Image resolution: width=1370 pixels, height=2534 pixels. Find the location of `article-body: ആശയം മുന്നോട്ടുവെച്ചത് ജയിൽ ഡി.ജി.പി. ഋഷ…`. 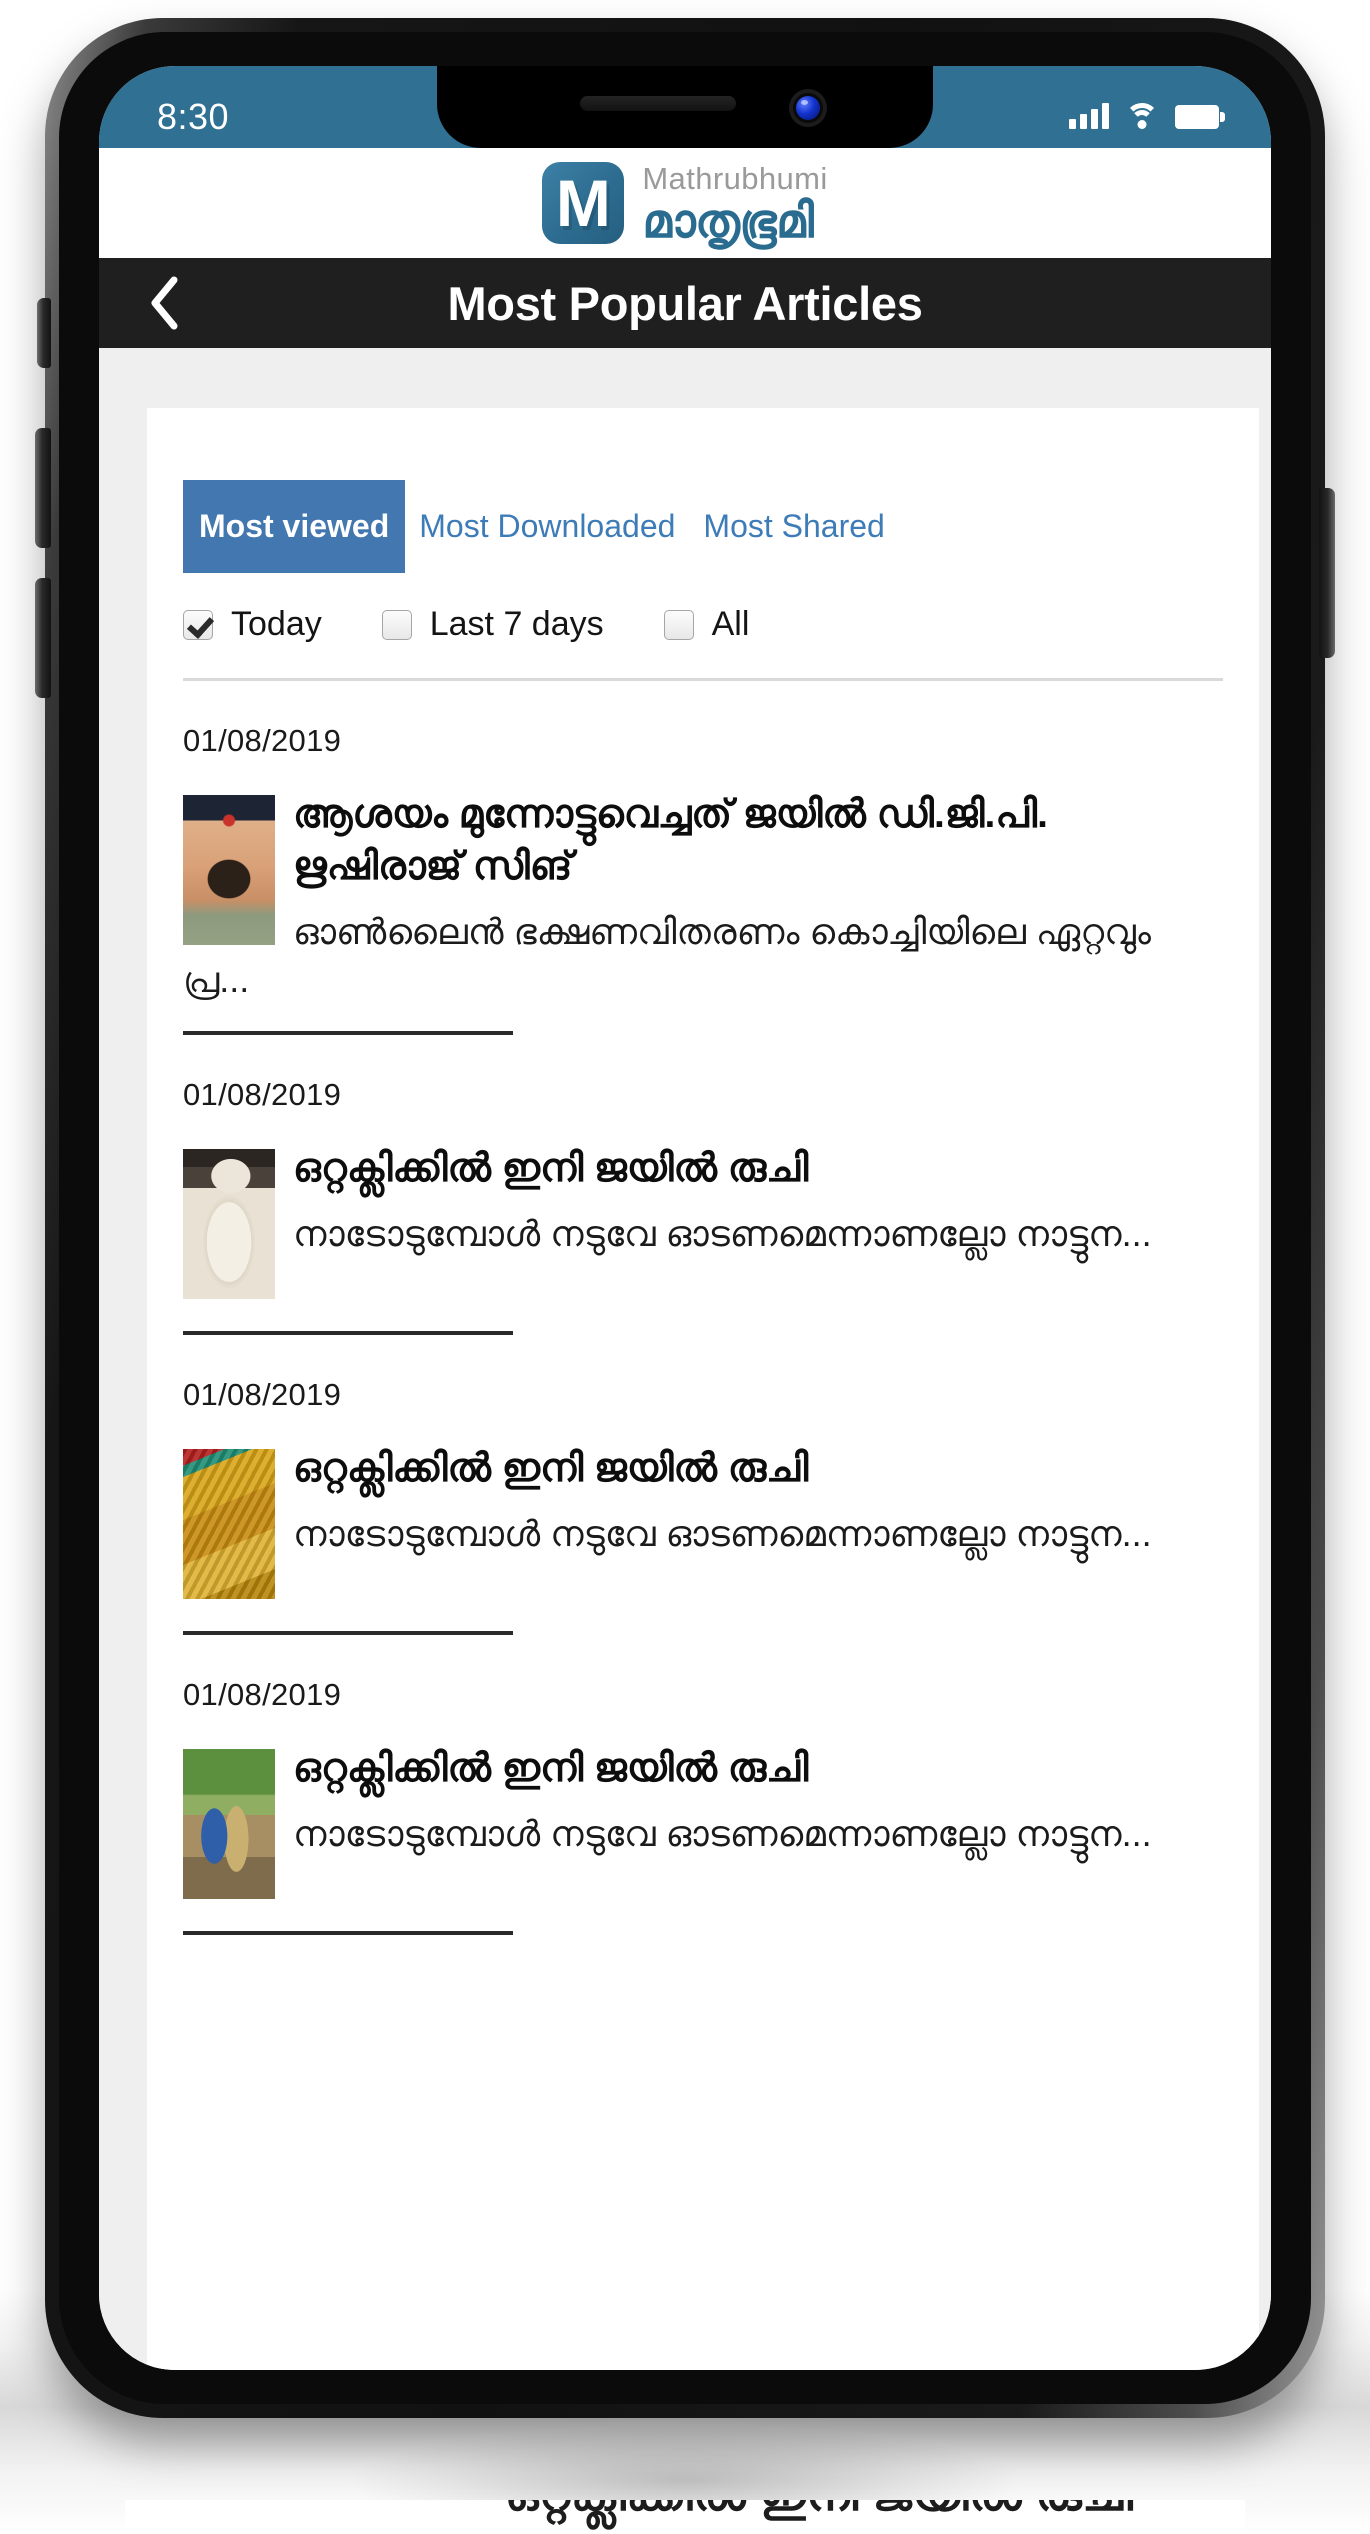

article-body: ആശയം മുന്നോട്ടുവെച്ചത് ജയിൽ ഡി.ജി.പി. ഋഷ… is located at coordinates (703, 897).